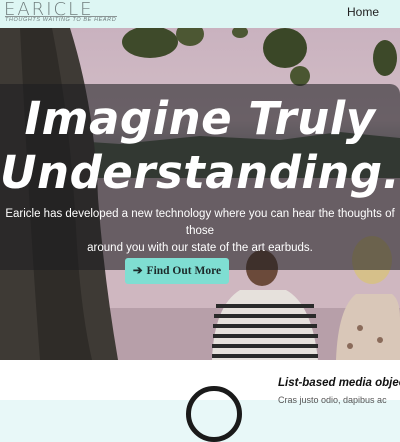 The width and height of the screenshot is (400, 442). What do you see at coordinates (363, 12) in the screenshot?
I see `nav-home-link: Home` at bounding box center [363, 12].